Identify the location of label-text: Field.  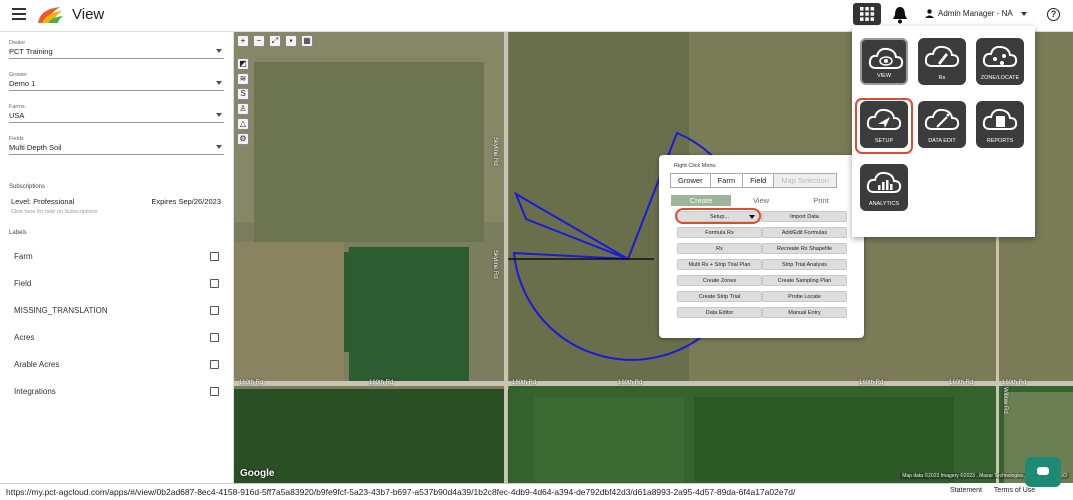
(23, 283).